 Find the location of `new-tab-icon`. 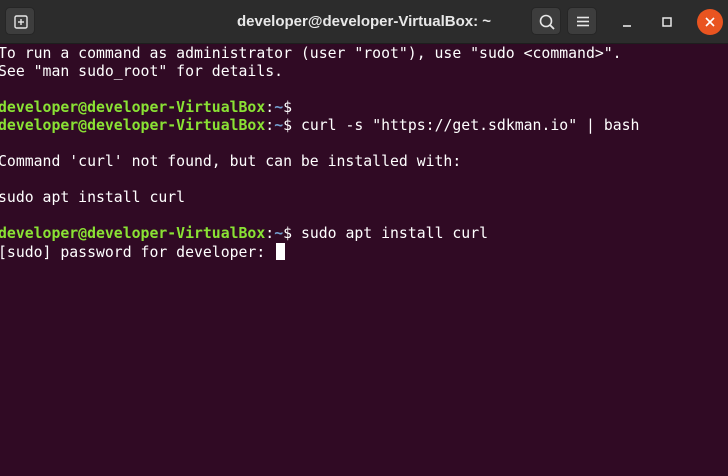

new-tab-icon is located at coordinates (21, 22).